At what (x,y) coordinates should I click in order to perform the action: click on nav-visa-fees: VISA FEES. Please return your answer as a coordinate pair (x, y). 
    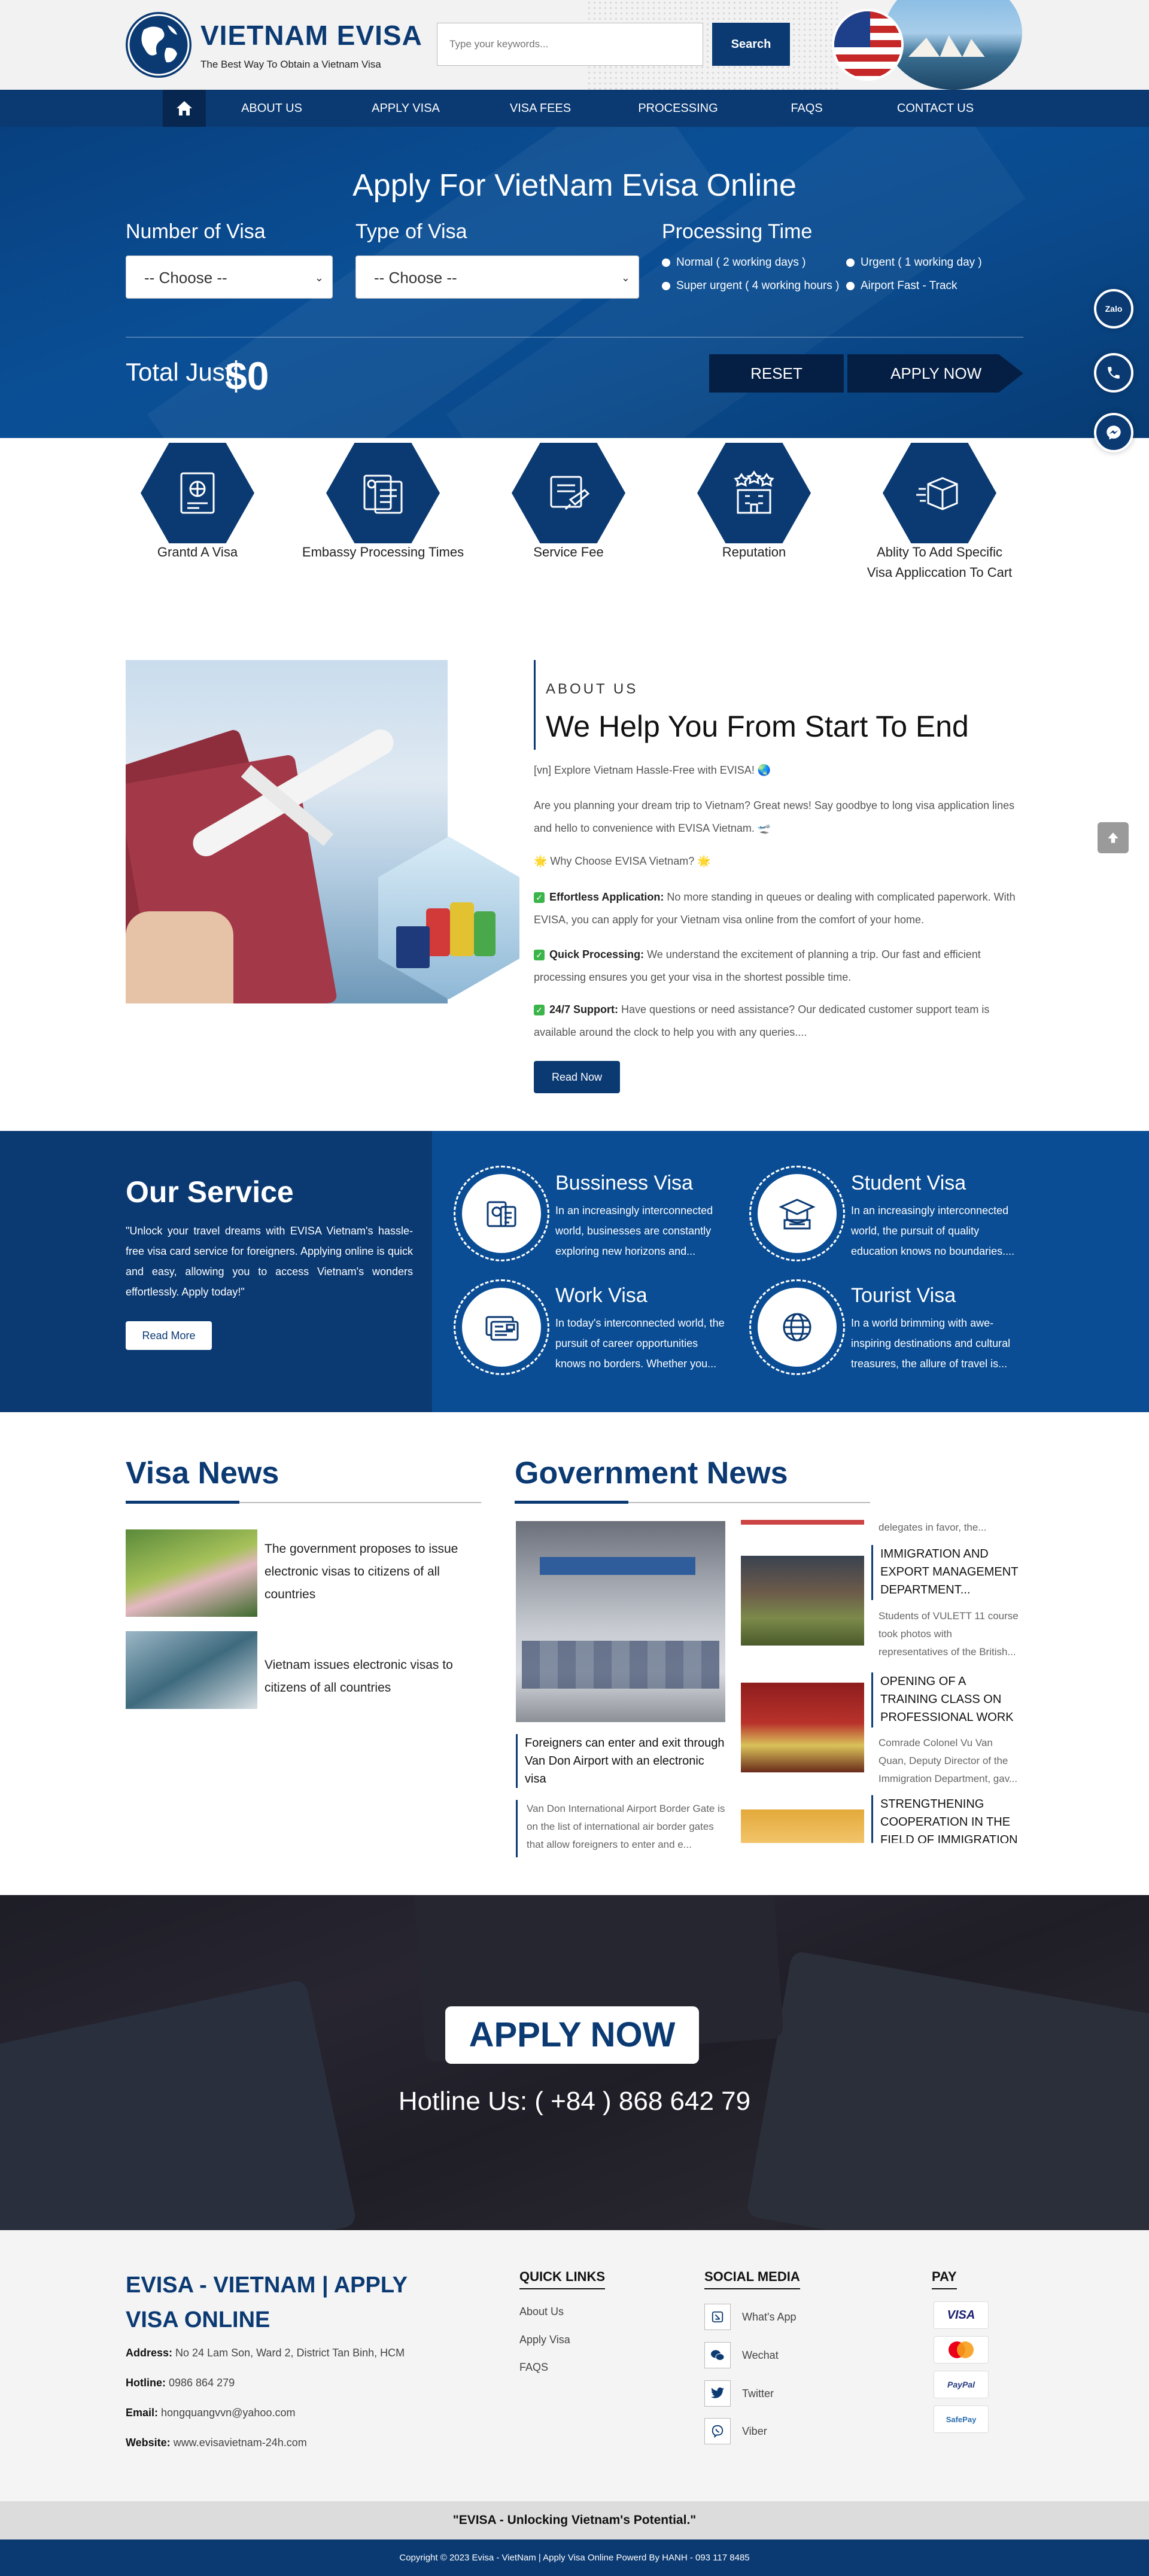
    Looking at the image, I should click on (540, 108).